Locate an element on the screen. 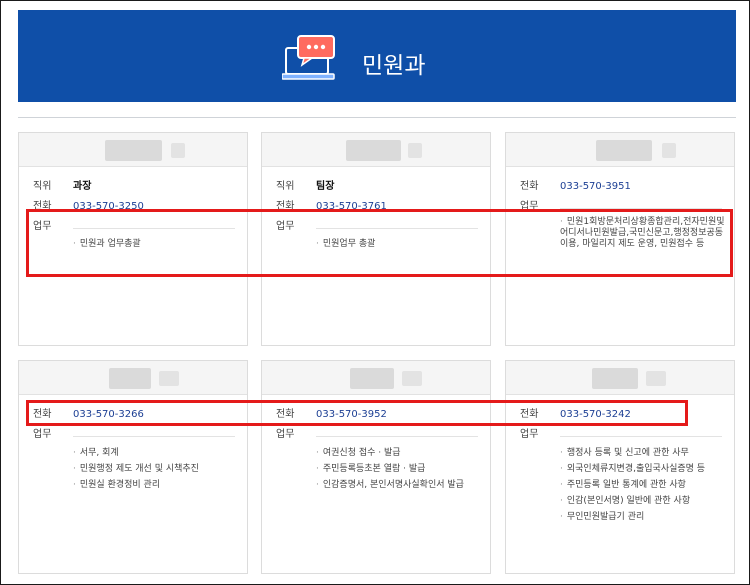 Image resolution: width=750 pixels, height=585 pixels. highlight-box-duties is located at coordinates (379, 243).